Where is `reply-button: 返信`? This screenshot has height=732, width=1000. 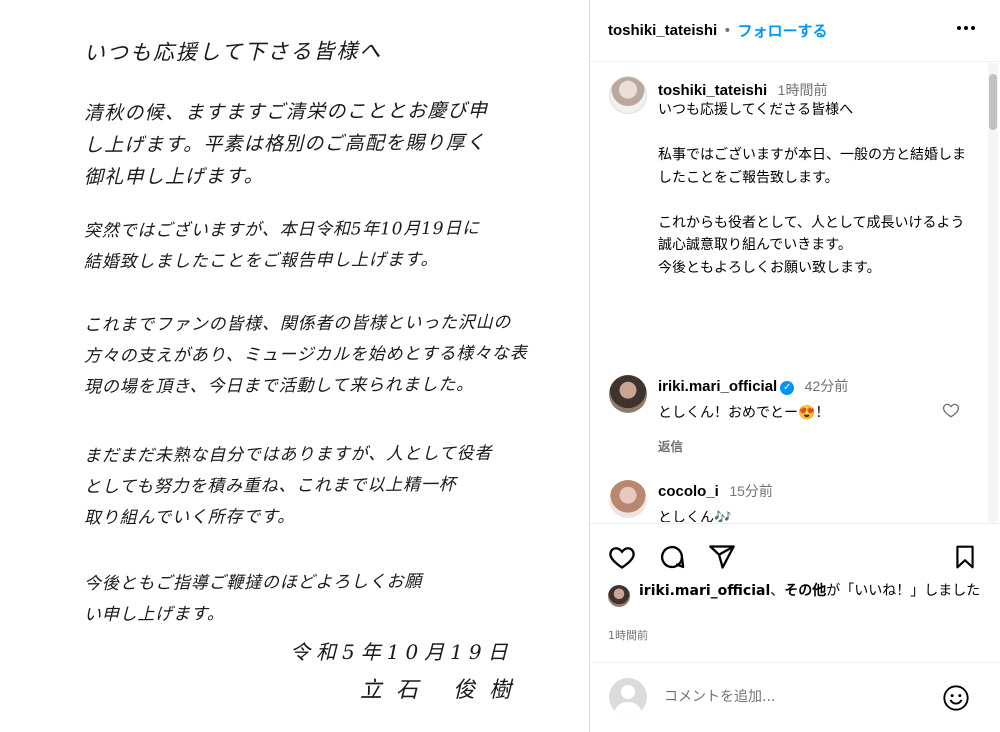 reply-button: 返信 is located at coordinates (753, 445).